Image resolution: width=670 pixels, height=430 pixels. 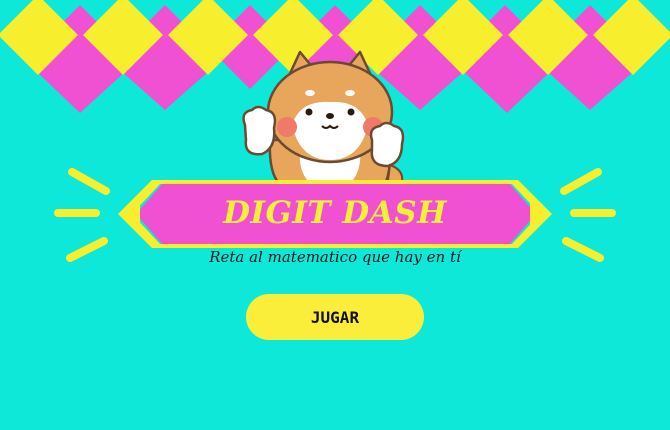 What do you see at coordinates (335, 317) in the screenshot?
I see `play-button: JUGAR` at bounding box center [335, 317].